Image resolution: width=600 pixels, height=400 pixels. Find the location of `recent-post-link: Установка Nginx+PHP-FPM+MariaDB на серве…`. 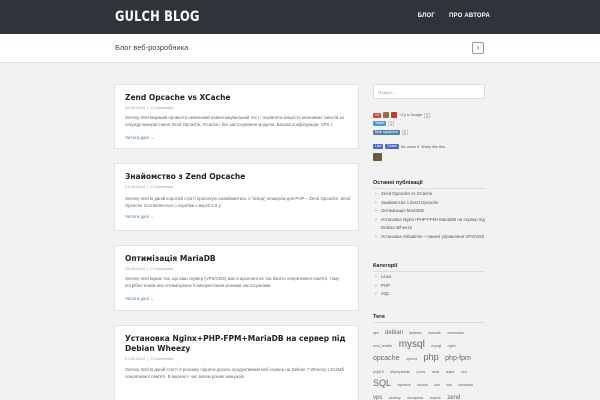

recent-post-link: Установка Nginx+PHP-FPM+MariaDB на серве… is located at coordinates (431, 224).